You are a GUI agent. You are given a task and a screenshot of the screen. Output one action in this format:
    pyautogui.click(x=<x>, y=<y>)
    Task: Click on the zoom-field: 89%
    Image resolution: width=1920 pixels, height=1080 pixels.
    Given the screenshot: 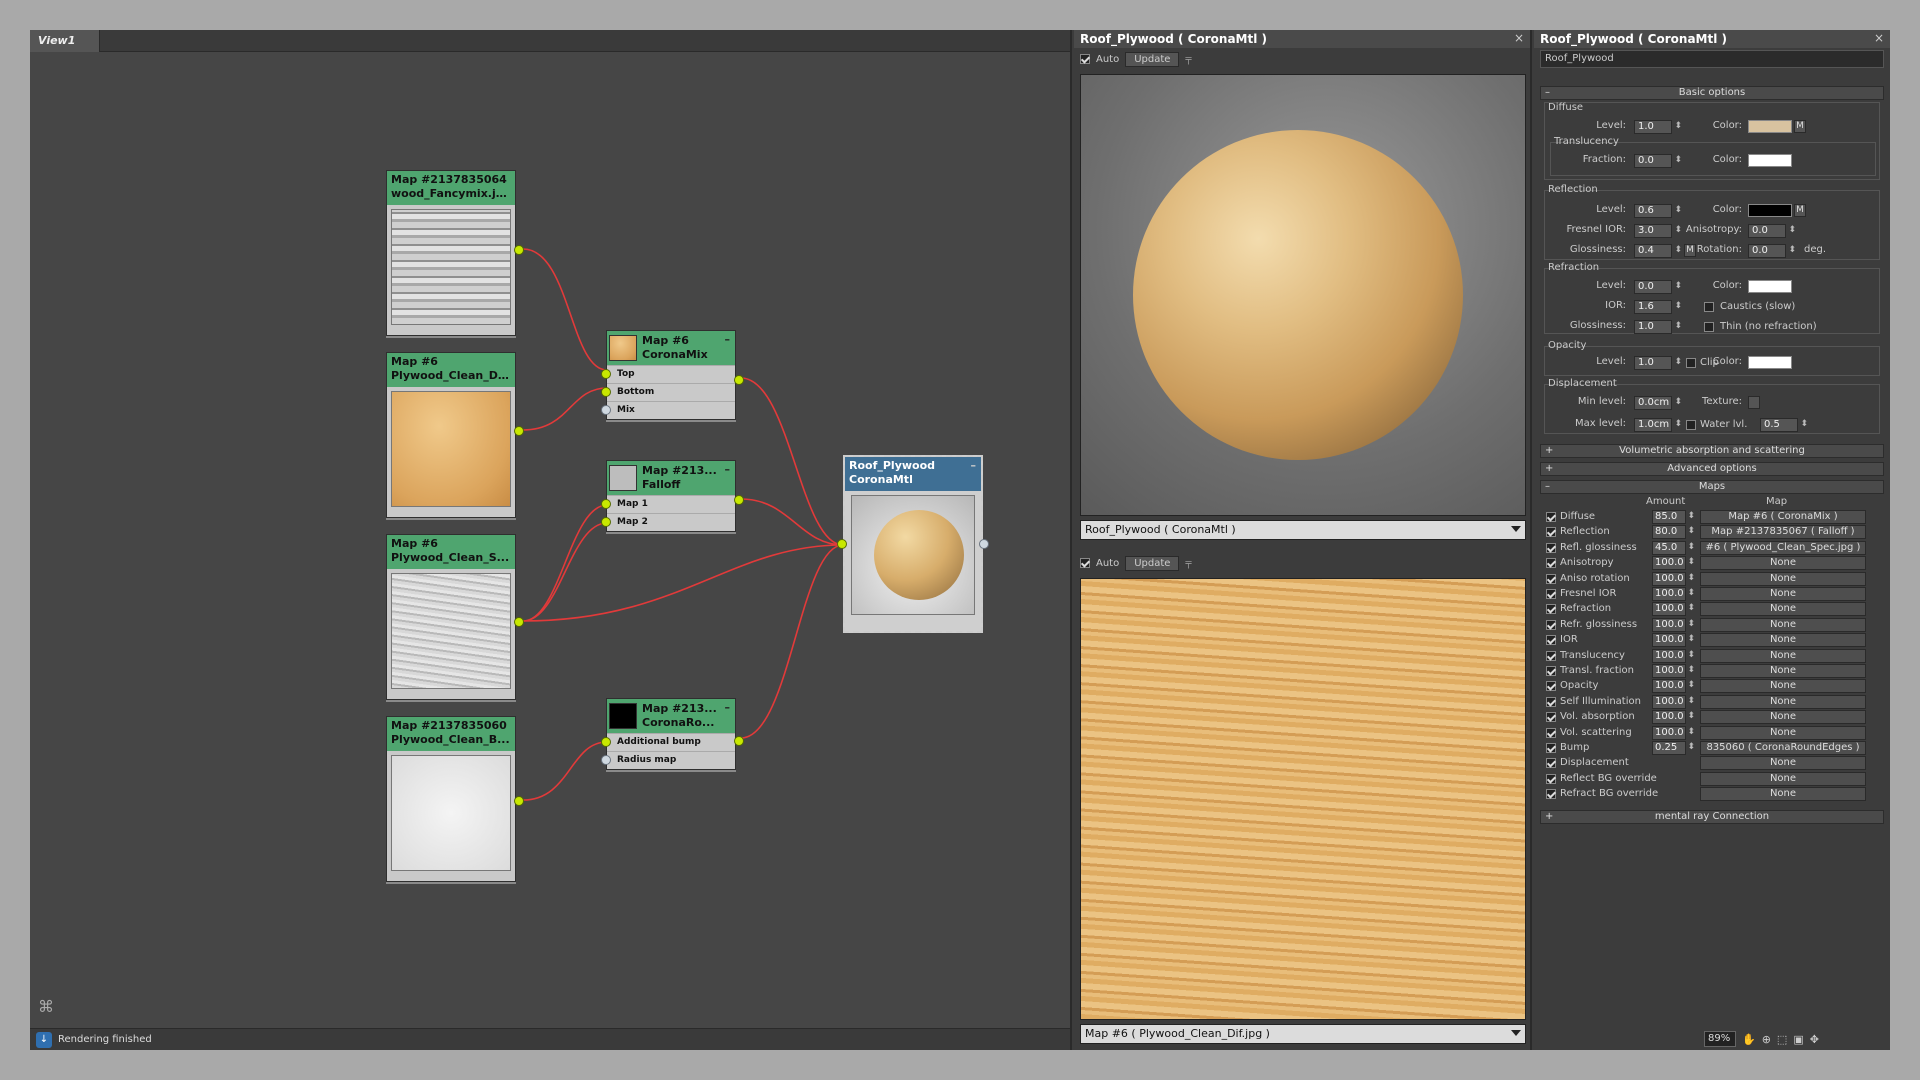 What is the action you would take?
    pyautogui.click(x=1720, y=1039)
    